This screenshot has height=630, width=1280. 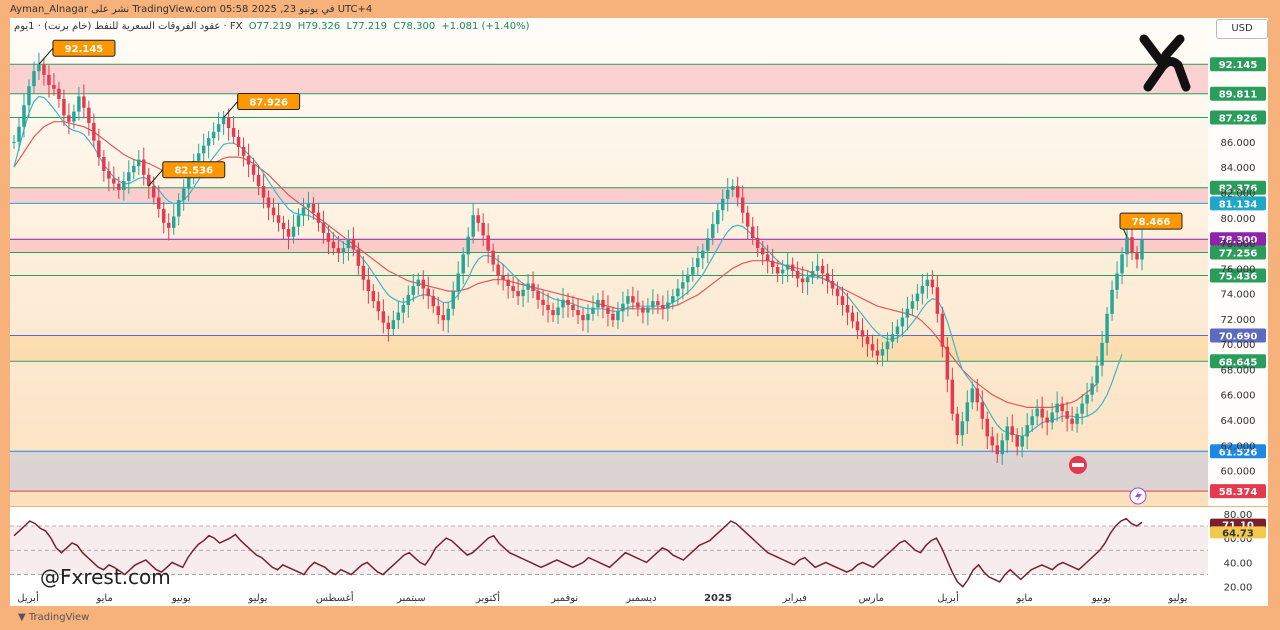 I want to click on y-tick-label: 72.000, so click(x=1238, y=320).